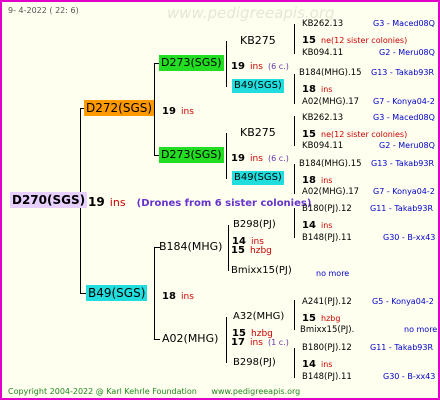 This screenshot has width=440, height=400. I want to click on mf-ins: ins, so click(256, 159).